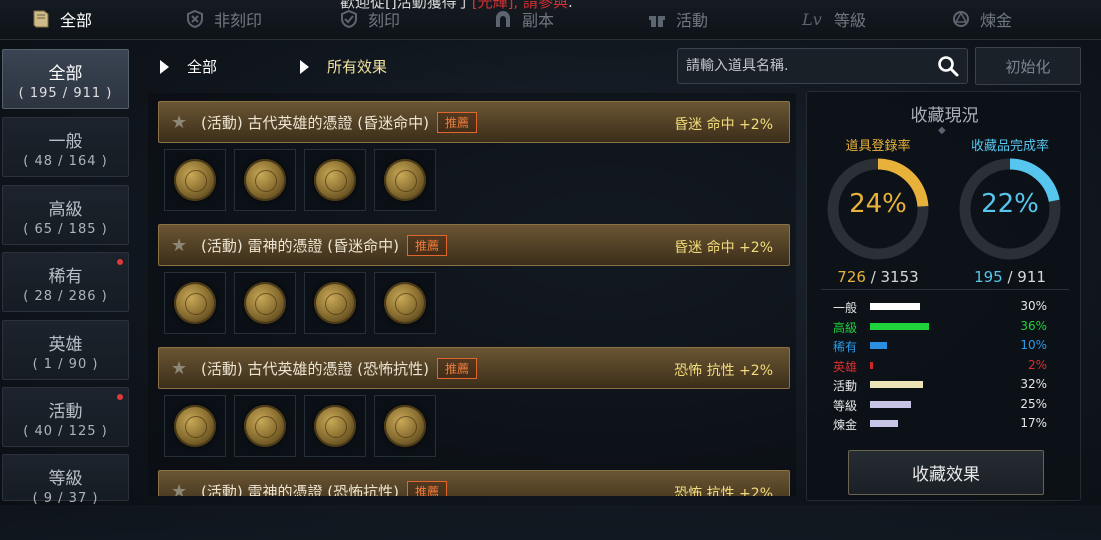 The height and width of the screenshot is (540, 1101). What do you see at coordinates (845, 347) in the screenshot?
I see `grade-label: 稀有` at bounding box center [845, 347].